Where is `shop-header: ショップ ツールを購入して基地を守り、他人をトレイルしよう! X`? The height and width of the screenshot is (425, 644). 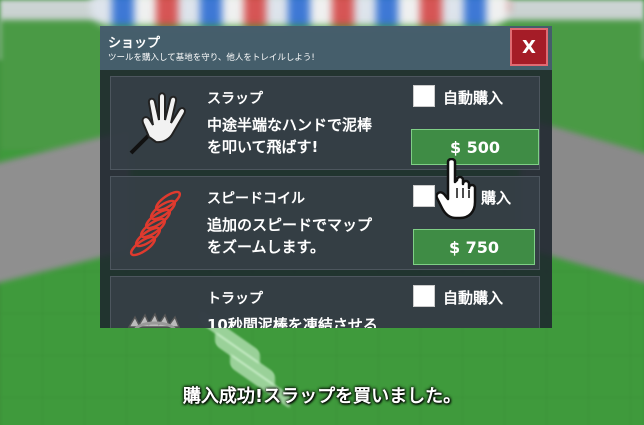 shop-header: ショップ ツールを購入して基地を守り、他人をトレイルしよう! X is located at coordinates (326, 48).